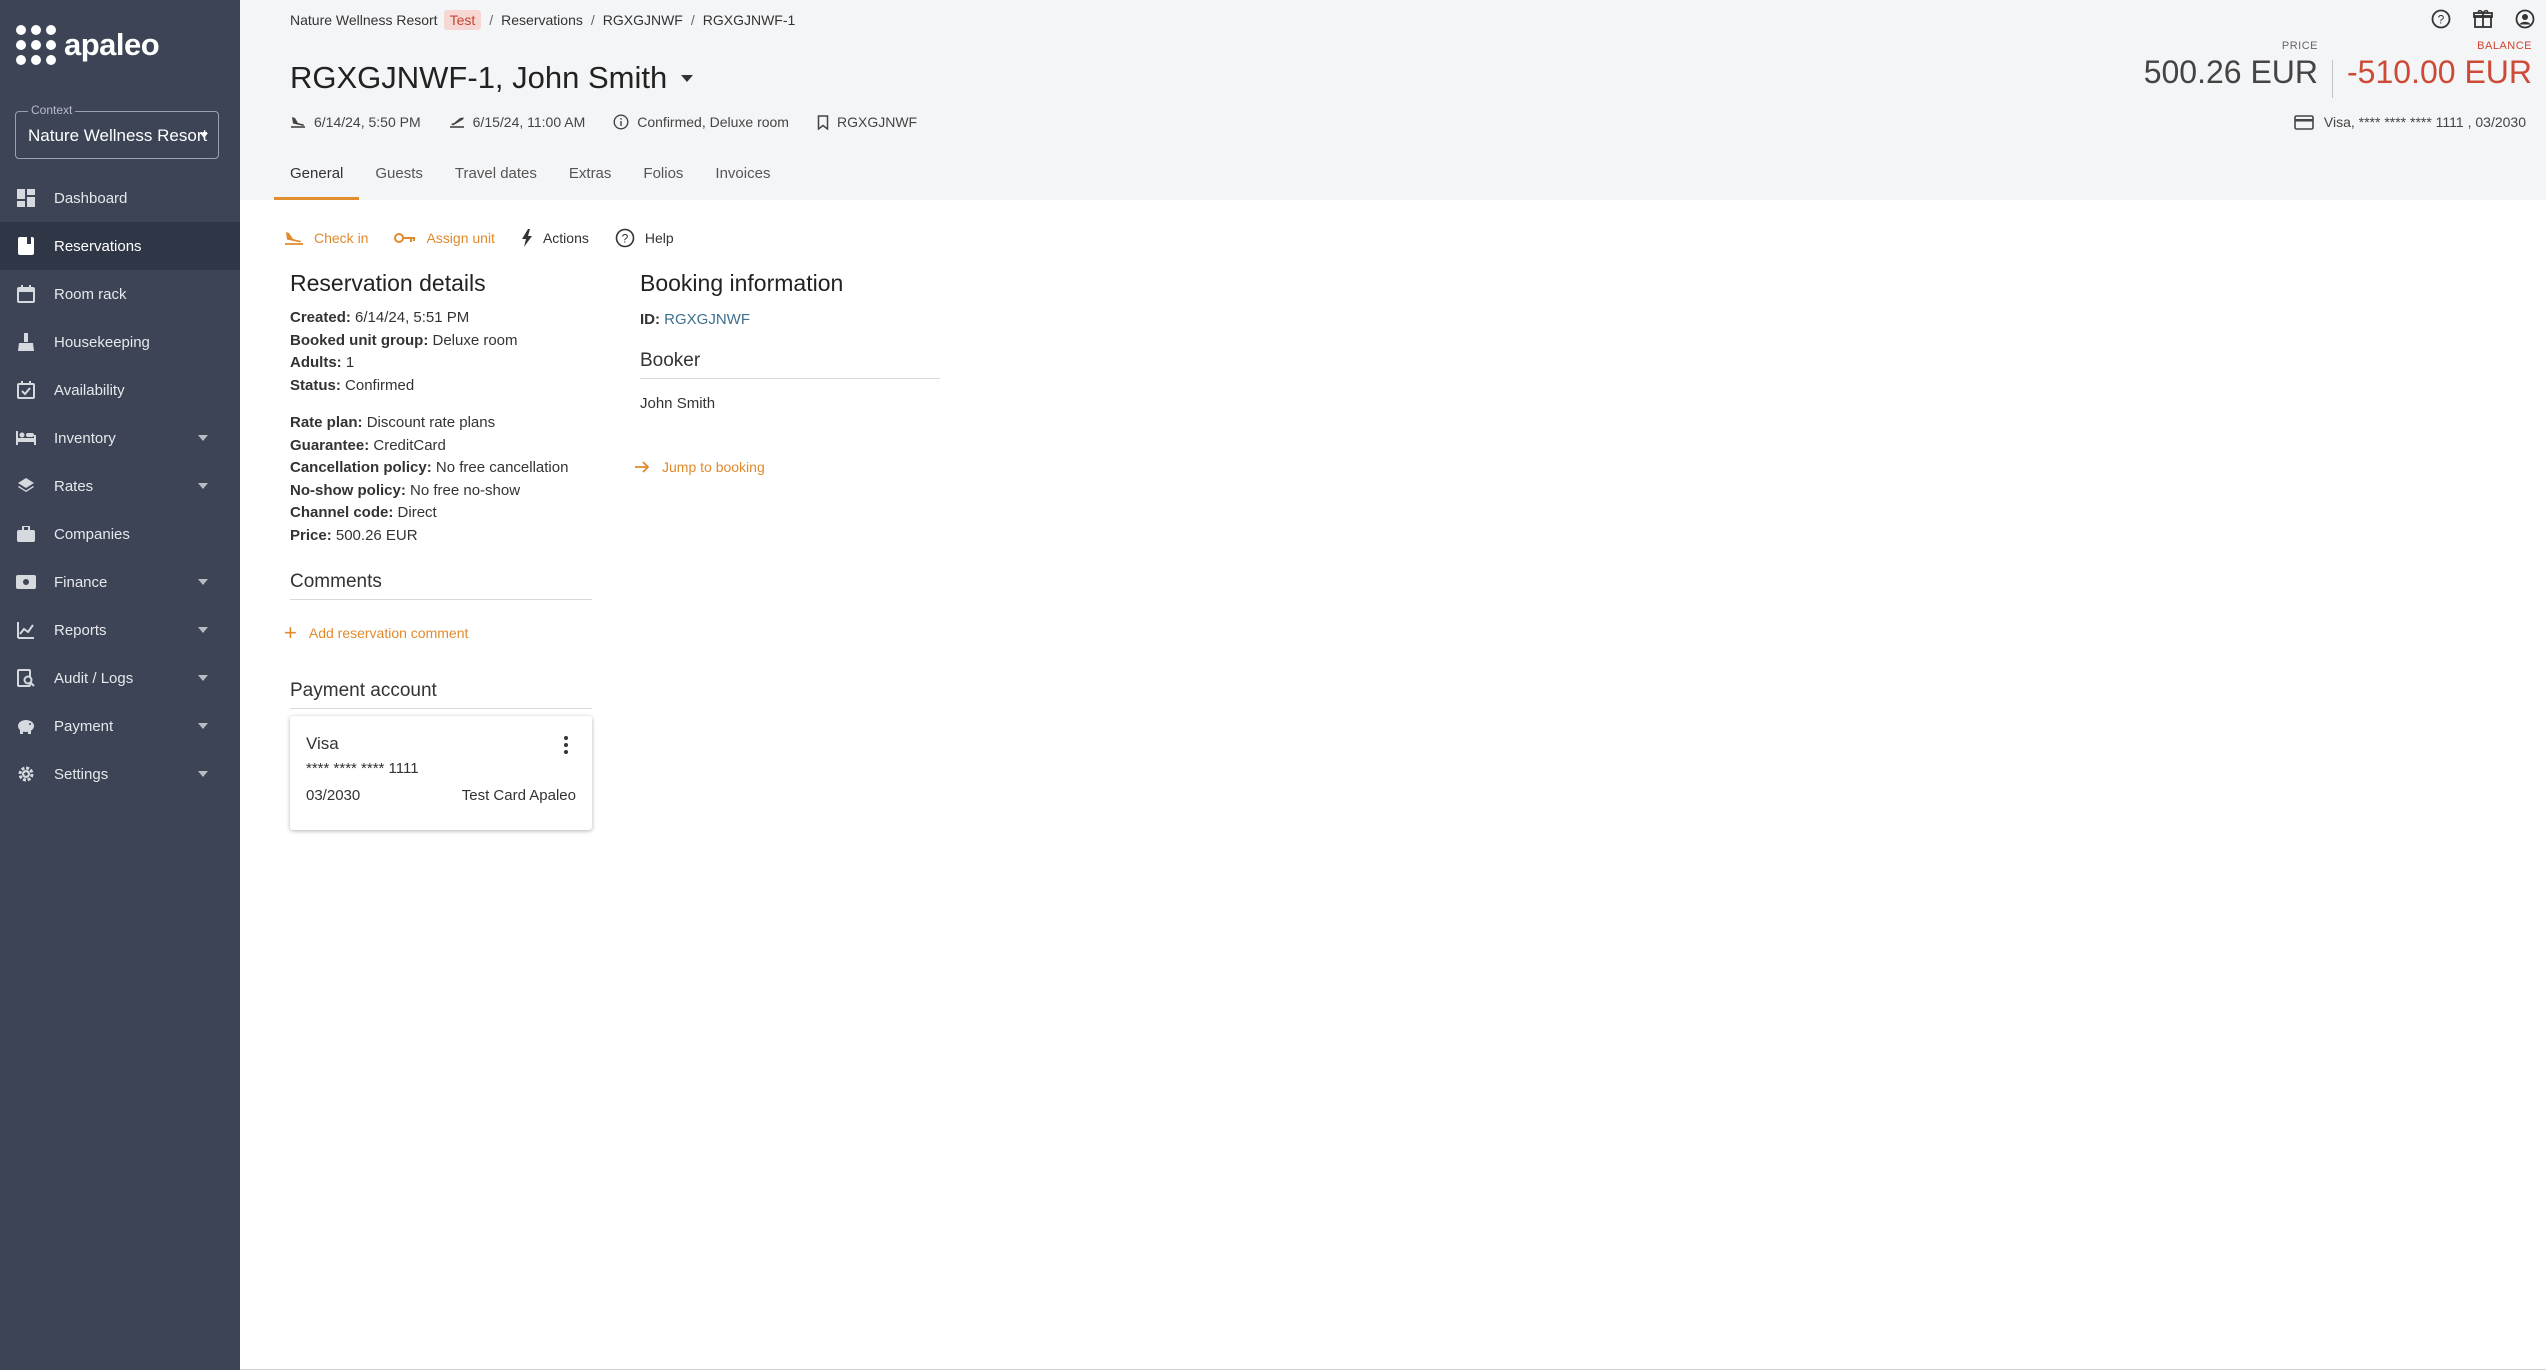 The image size is (2546, 1370). I want to click on sidebar-item-label: Inventory, so click(85, 438).